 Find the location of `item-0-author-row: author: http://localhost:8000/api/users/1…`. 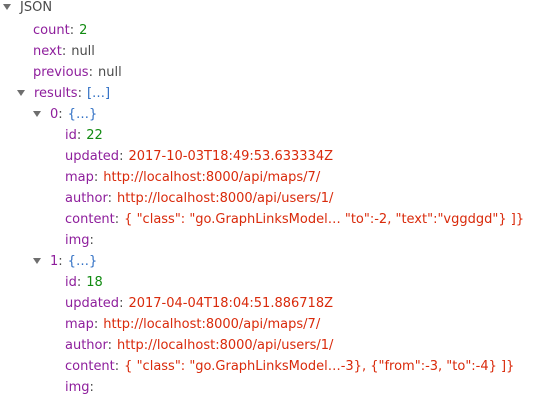

item-0-author-row: author: http://localhost:8000/api/users/1… is located at coordinates (199, 199).